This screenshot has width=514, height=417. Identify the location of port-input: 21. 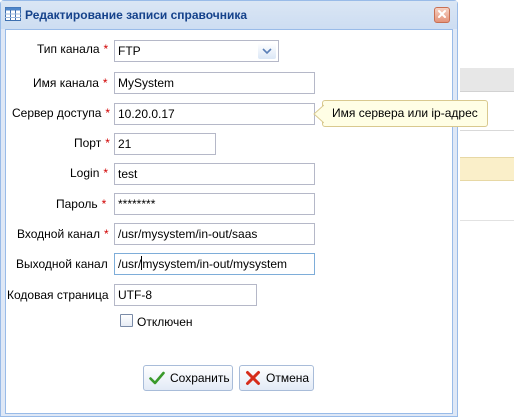
(165, 144).